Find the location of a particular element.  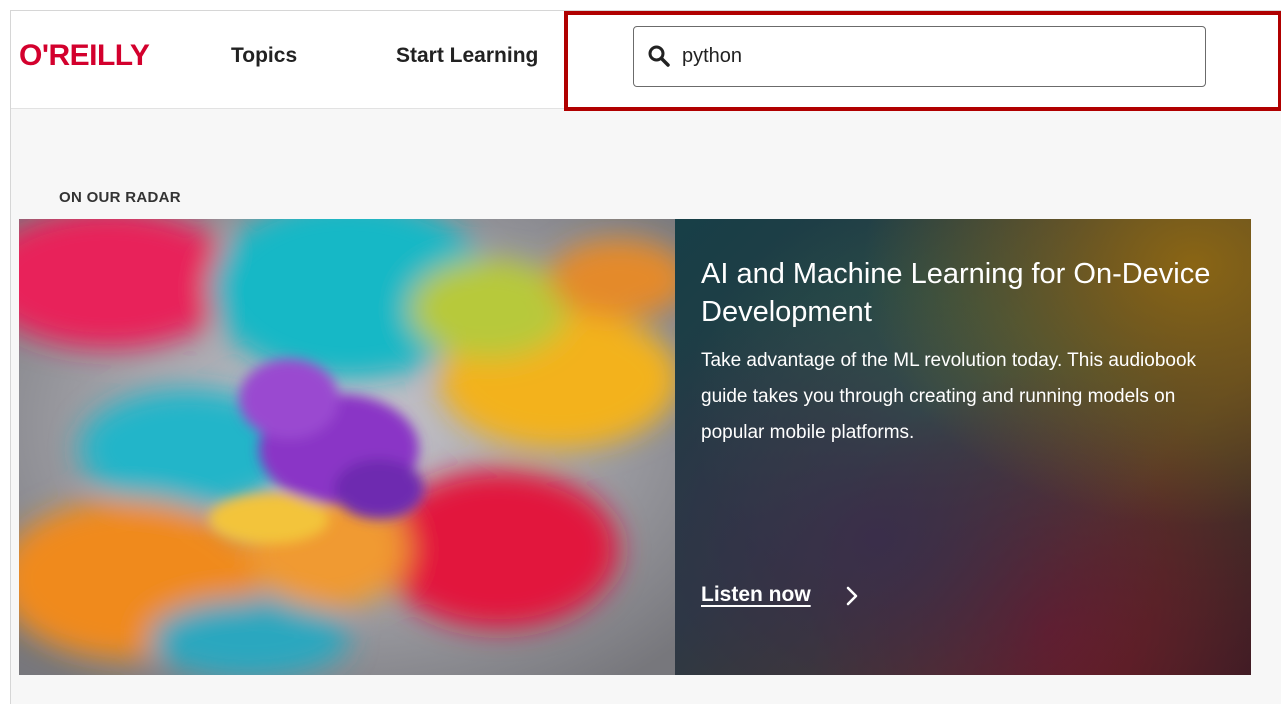

section-label: ON OUR RADAR is located at coordinates (120, 197).